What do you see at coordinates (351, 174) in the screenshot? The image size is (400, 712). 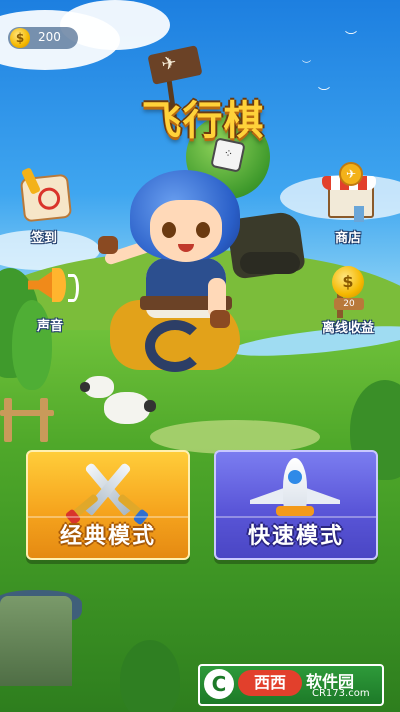 I see `airplane-badge-icon: ✈` at bounding box center [351, 174].